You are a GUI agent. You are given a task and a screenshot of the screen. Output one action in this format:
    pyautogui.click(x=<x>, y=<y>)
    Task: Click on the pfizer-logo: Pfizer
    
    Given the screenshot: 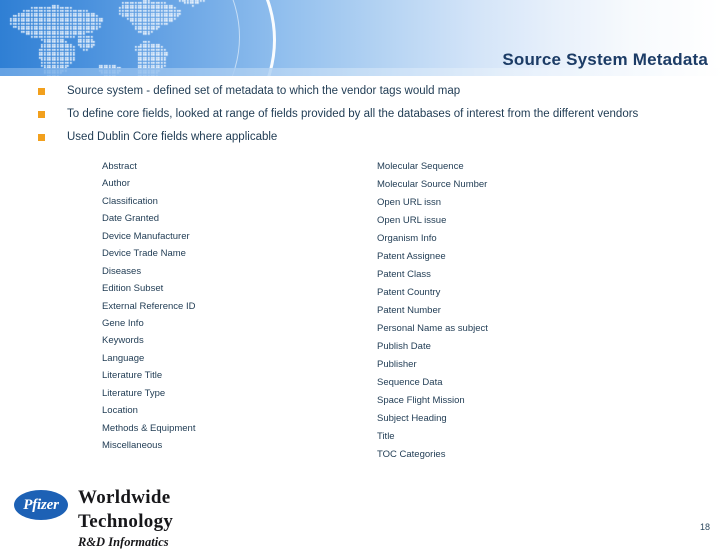 What is the action you would take?
    pyautogui.click(x=41, y=505)
    